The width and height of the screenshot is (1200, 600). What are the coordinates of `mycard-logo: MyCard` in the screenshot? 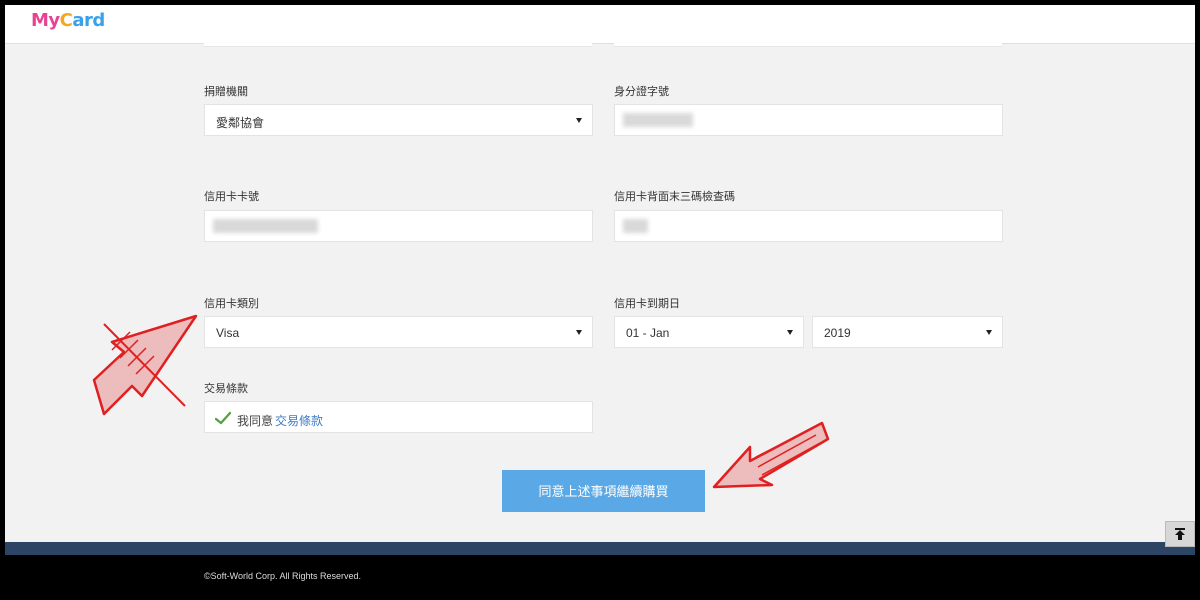 It's located at (68, 20).